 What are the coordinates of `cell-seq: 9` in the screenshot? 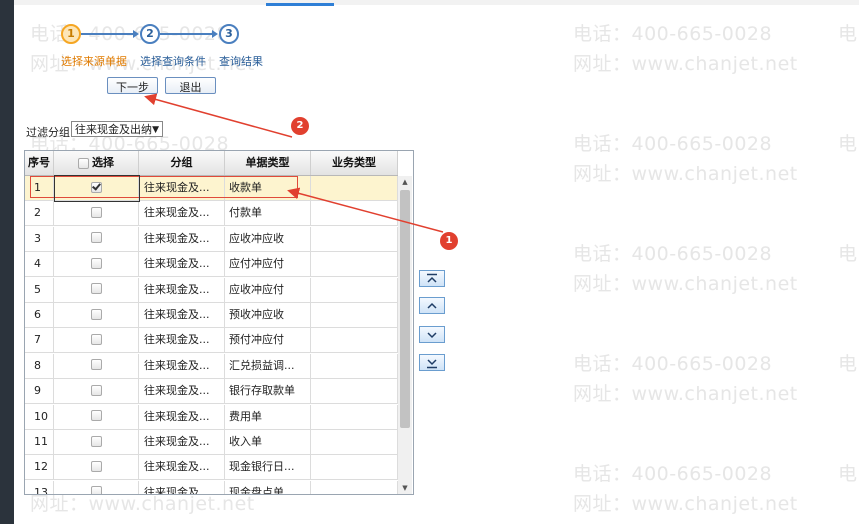 It's located at (39, 391).